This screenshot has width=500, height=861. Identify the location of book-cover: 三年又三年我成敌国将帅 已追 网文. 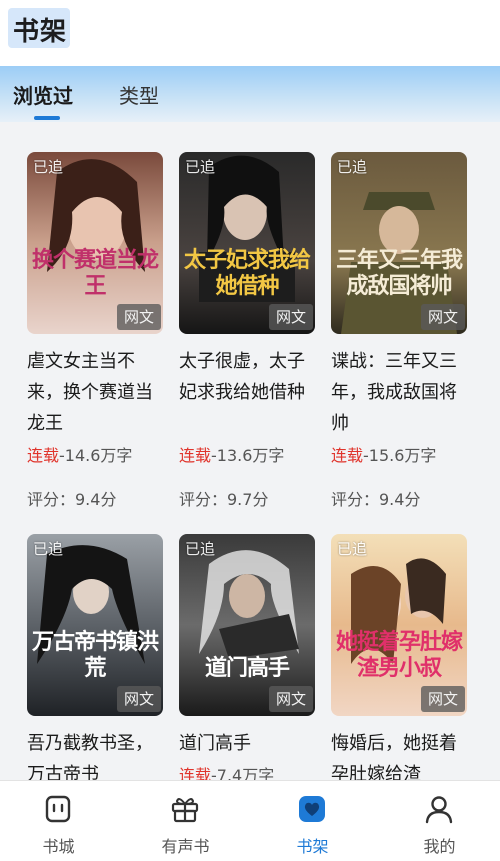
(399, 243).